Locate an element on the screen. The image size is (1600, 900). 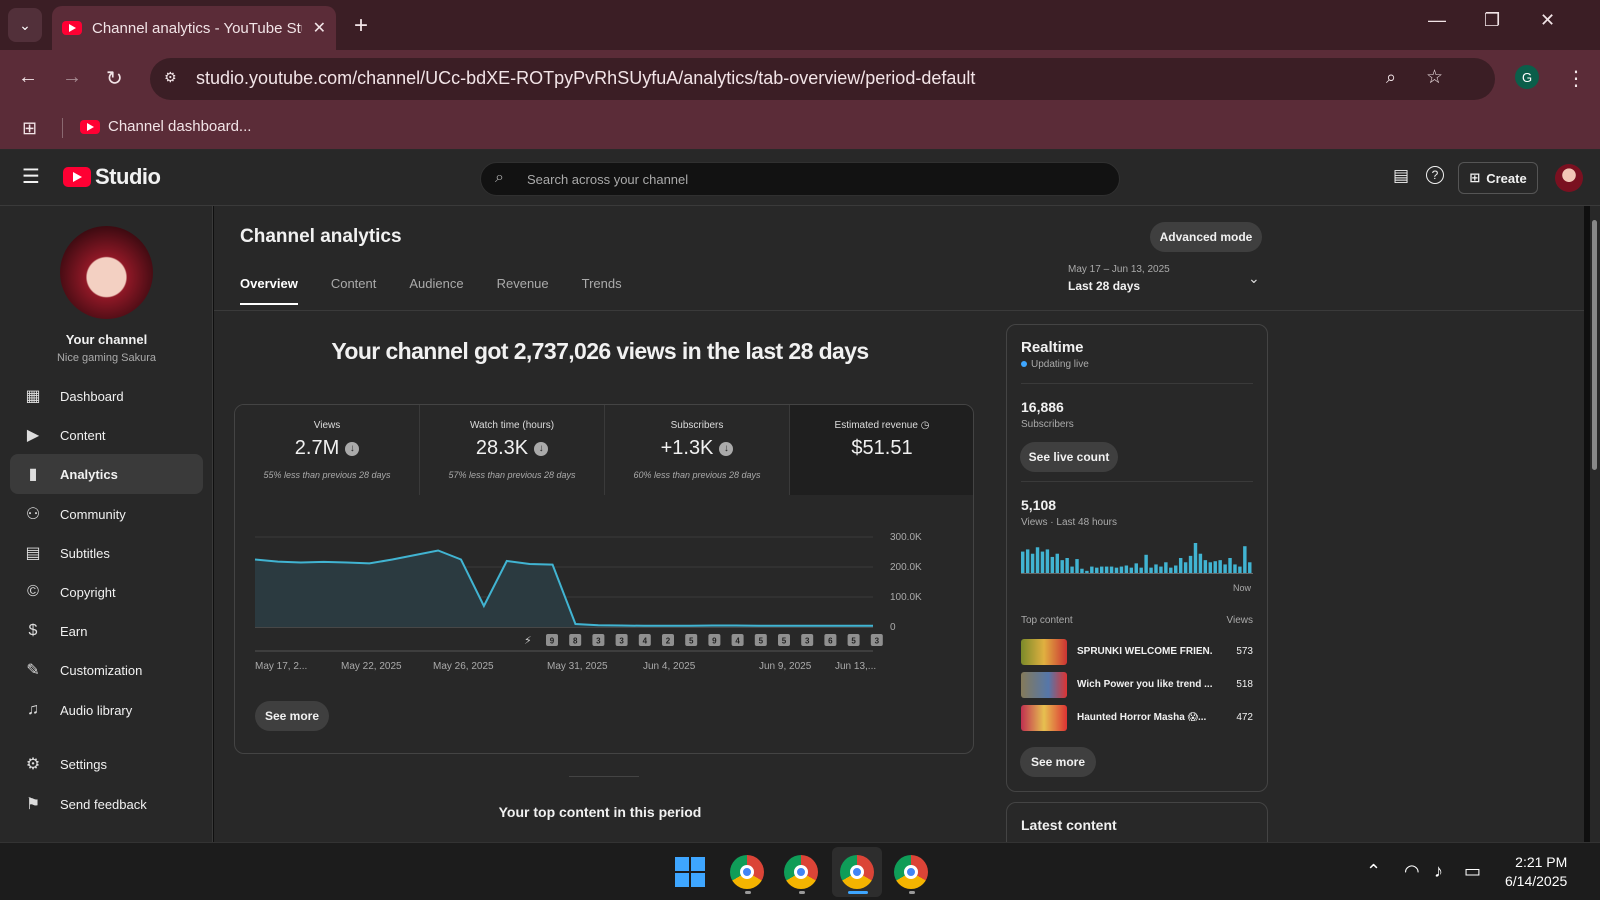
upload-marker: 6 is located at coordinates (830, 640).